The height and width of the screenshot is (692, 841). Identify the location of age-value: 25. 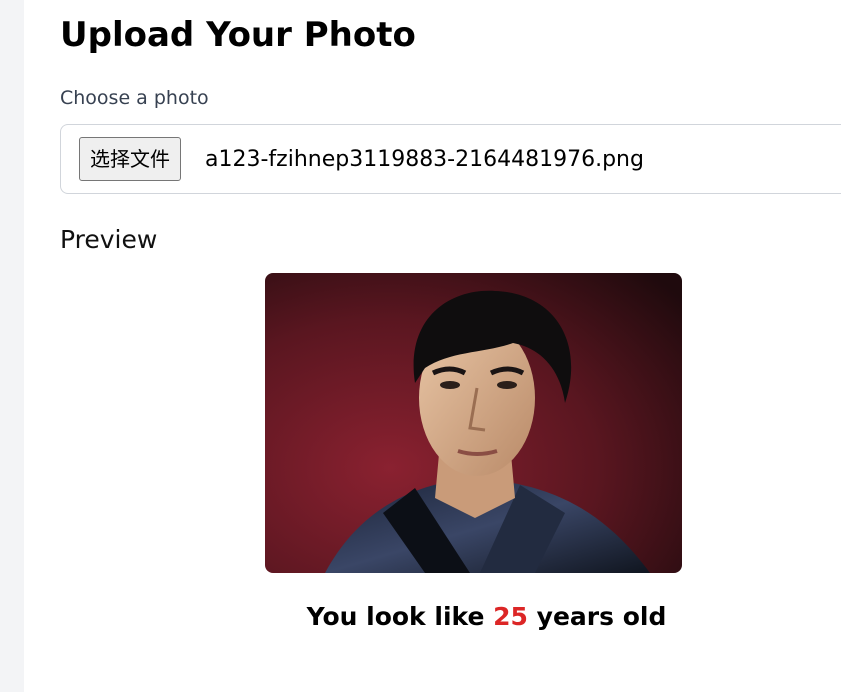
(510, 616).